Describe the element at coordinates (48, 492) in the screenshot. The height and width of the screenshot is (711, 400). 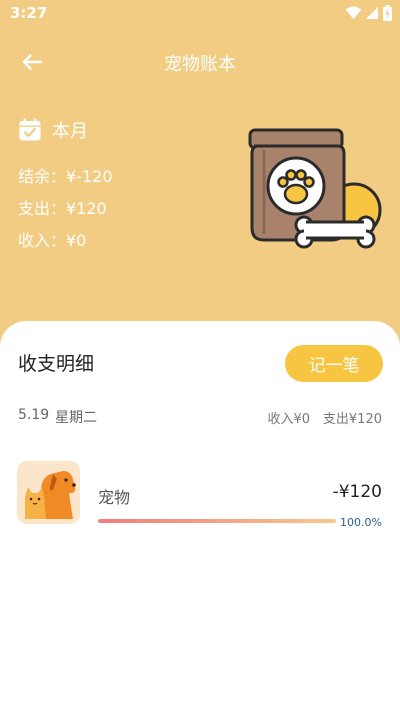
I see `dog-and-cat-icon` at that location.